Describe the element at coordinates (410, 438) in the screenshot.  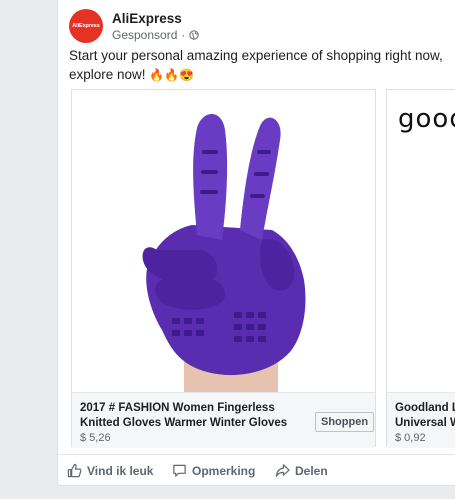
I see `product-price: $ 0,92` at that location.